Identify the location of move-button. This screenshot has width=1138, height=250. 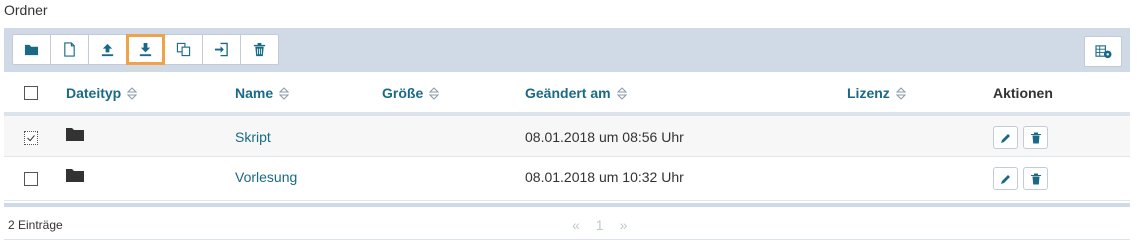
(221, 49).